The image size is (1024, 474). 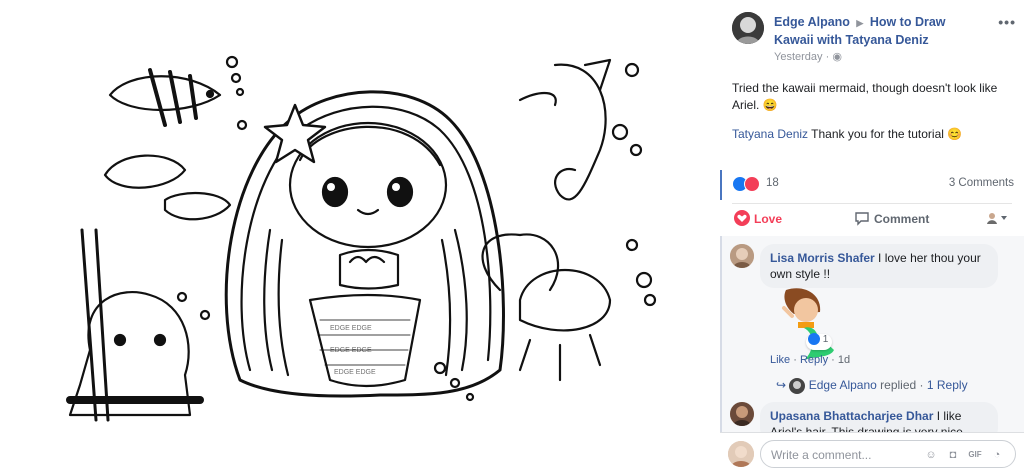 What do you see at coordinates (772, 183) in the screenshot?
I see `reaction-count: 18` at bounding box center [772, 183].